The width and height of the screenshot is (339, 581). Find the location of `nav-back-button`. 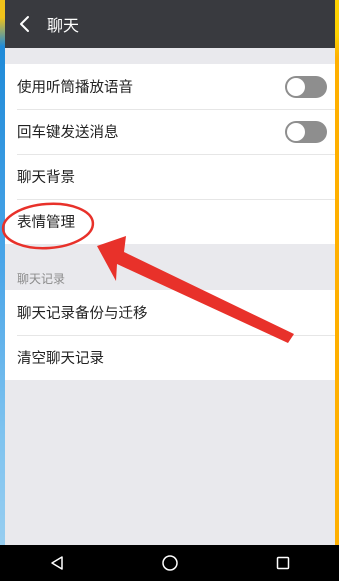

nav-back-button is located at coordinates (57, 563).